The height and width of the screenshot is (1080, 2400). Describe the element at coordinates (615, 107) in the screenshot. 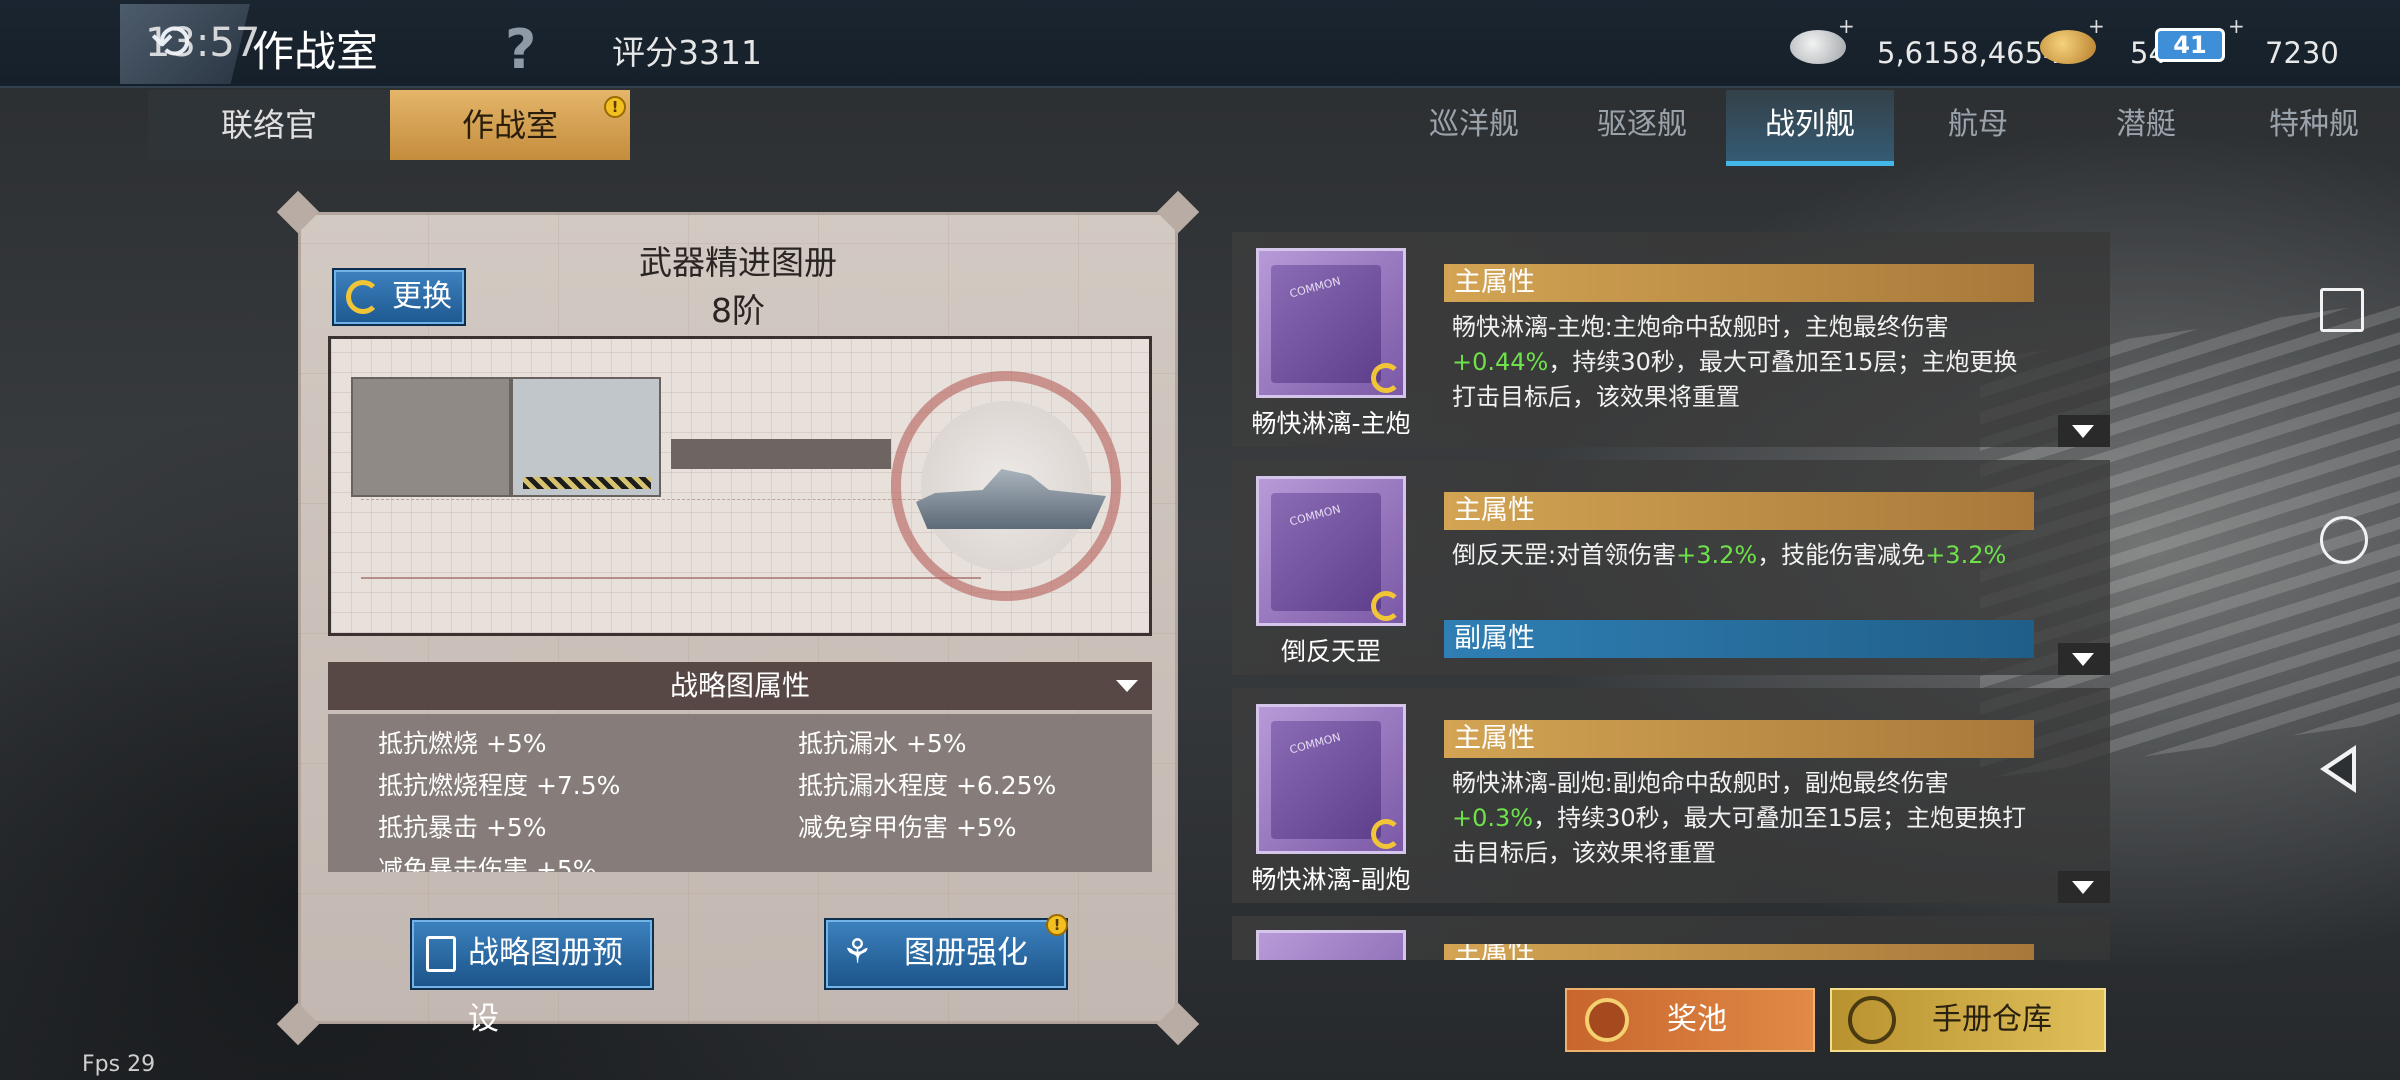

I see `notice-badge: !` at that location.